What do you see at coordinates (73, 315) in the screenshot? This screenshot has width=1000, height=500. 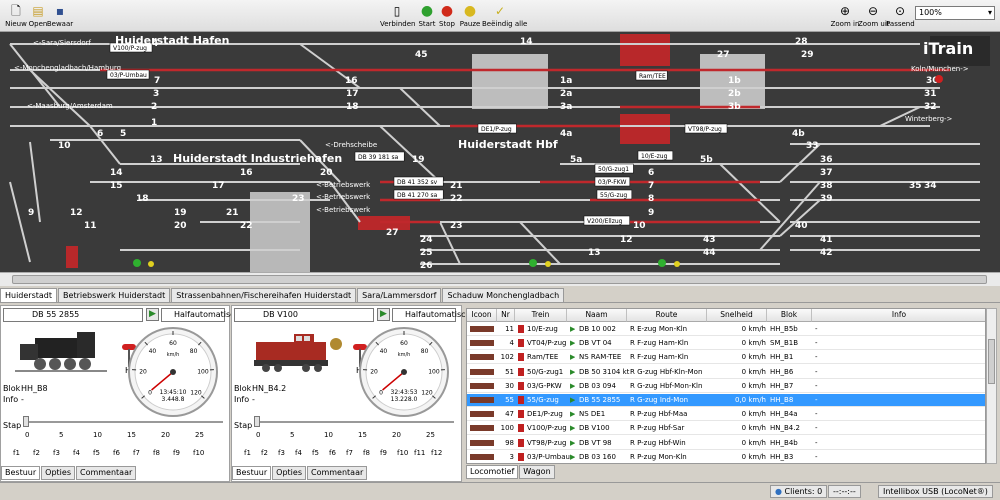 I see `loco-select: DB 55 2855` at bounding box center [73, 315].